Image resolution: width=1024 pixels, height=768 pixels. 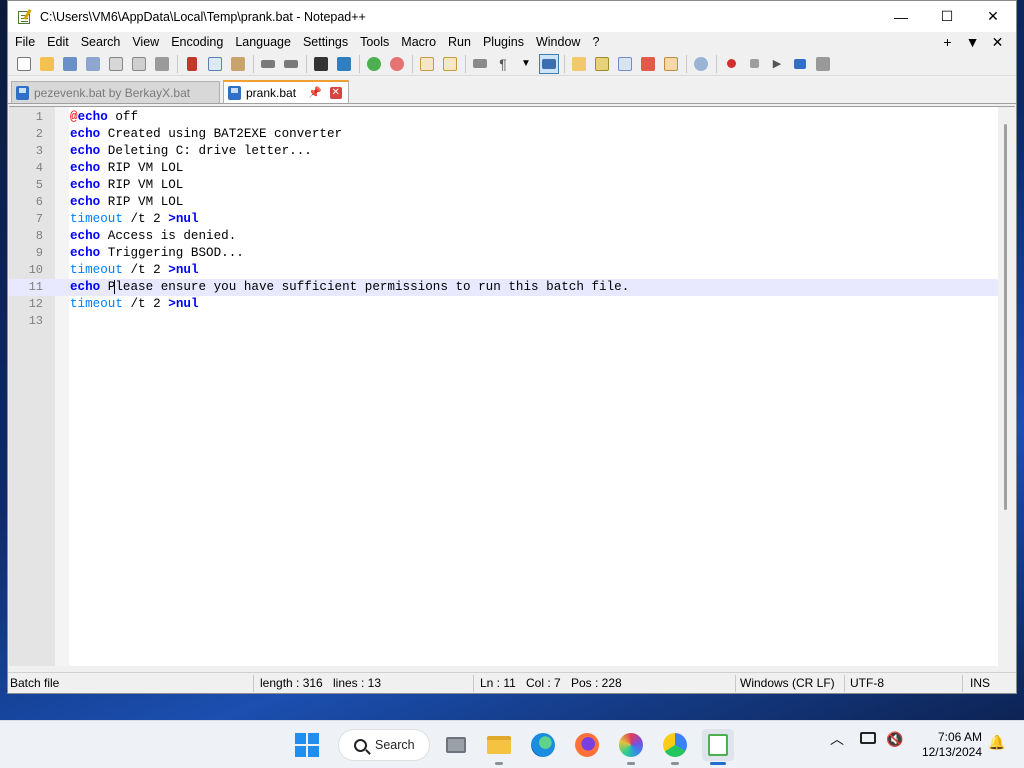 What do you see at coordinates (344, 64) in the screenshot?
I see `replace-button` at bounding box center [344, 64].